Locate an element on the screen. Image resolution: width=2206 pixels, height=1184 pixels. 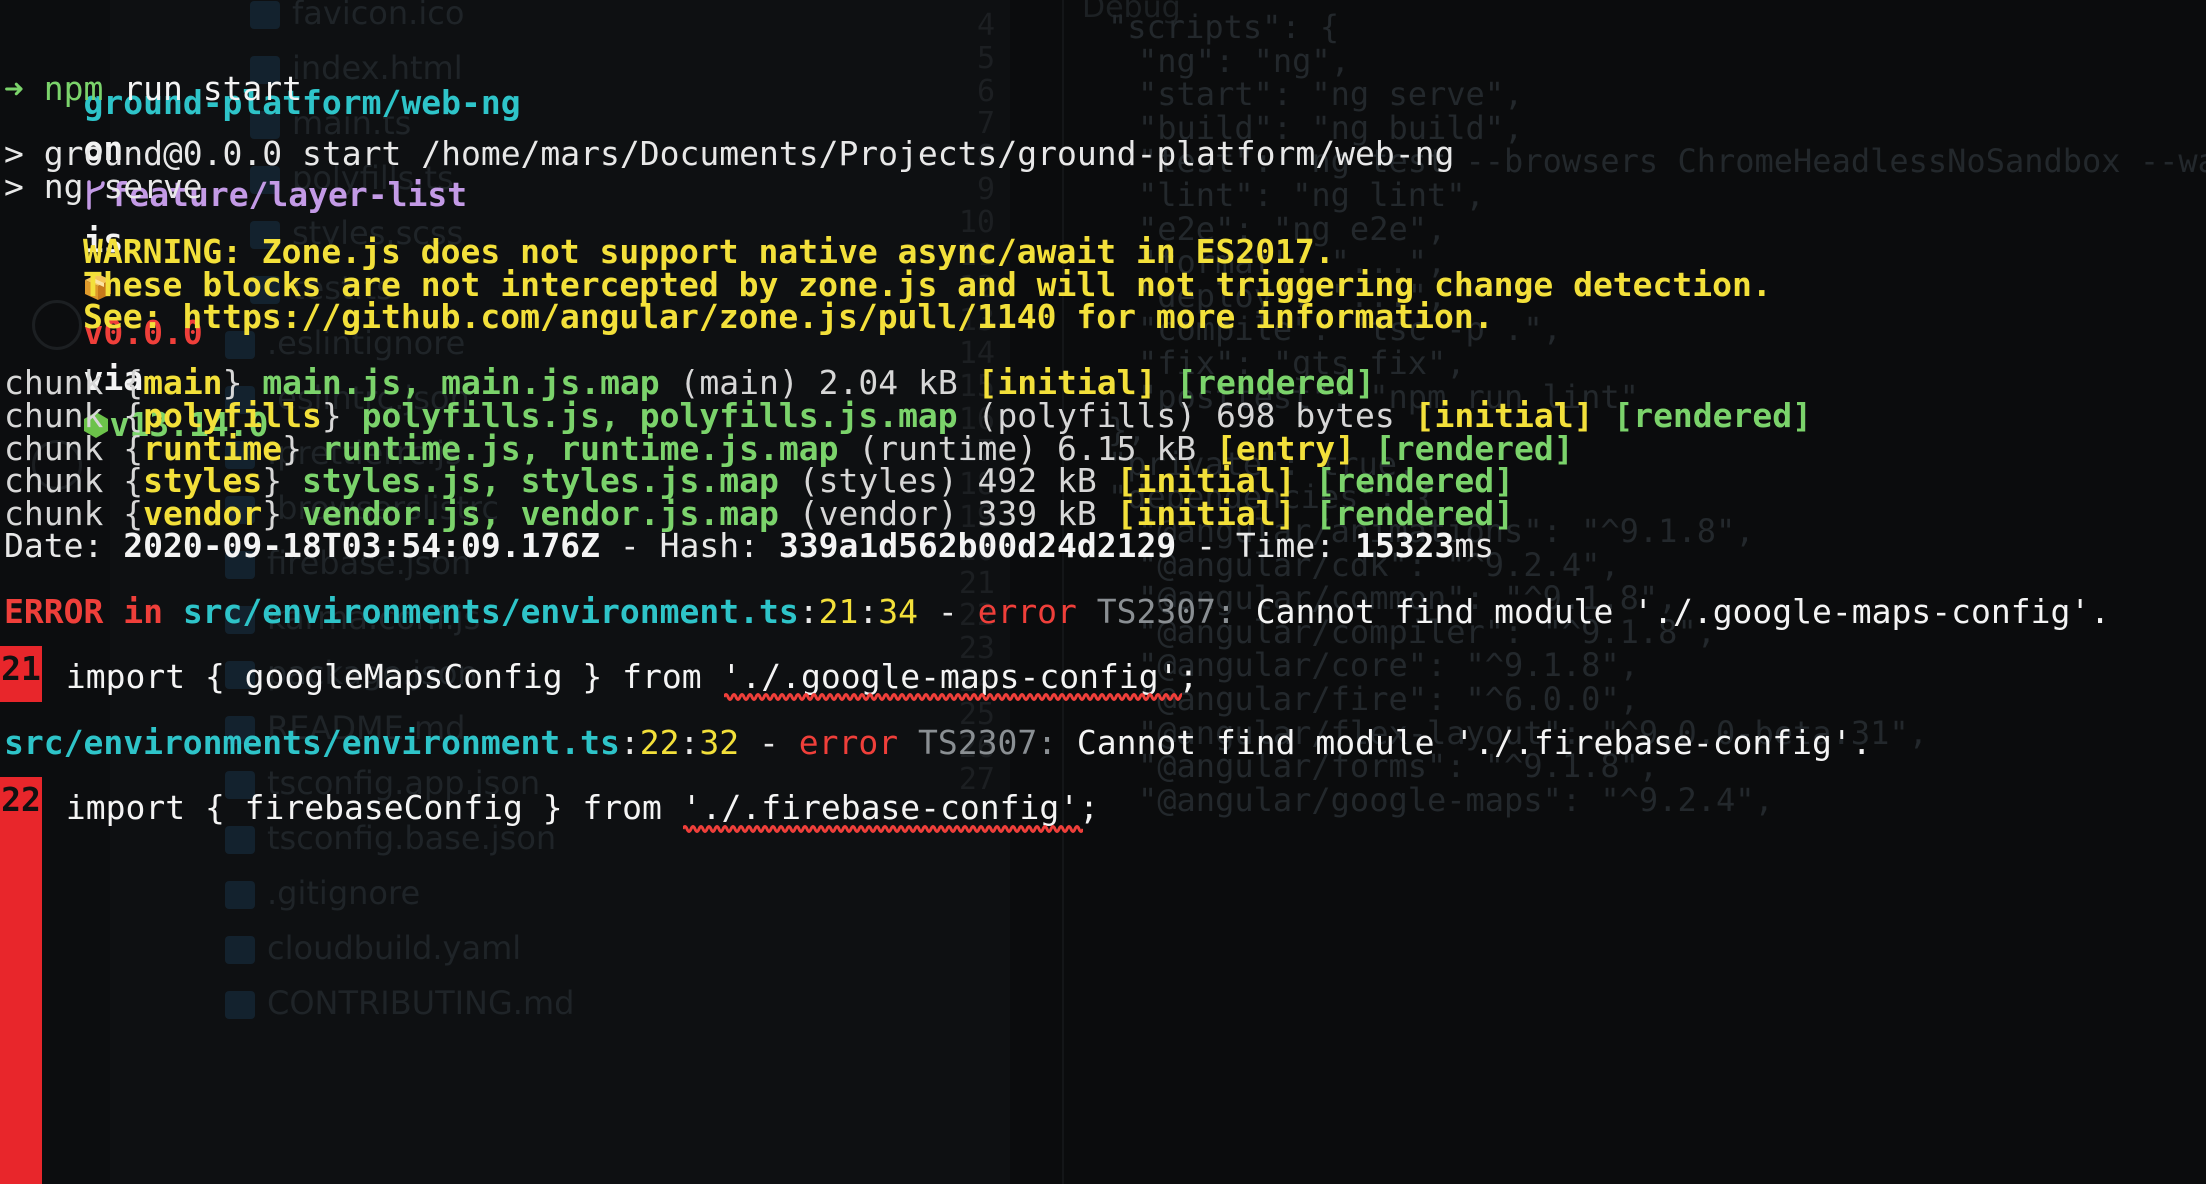
error-column: 32 is located at coordinates (719, 742).